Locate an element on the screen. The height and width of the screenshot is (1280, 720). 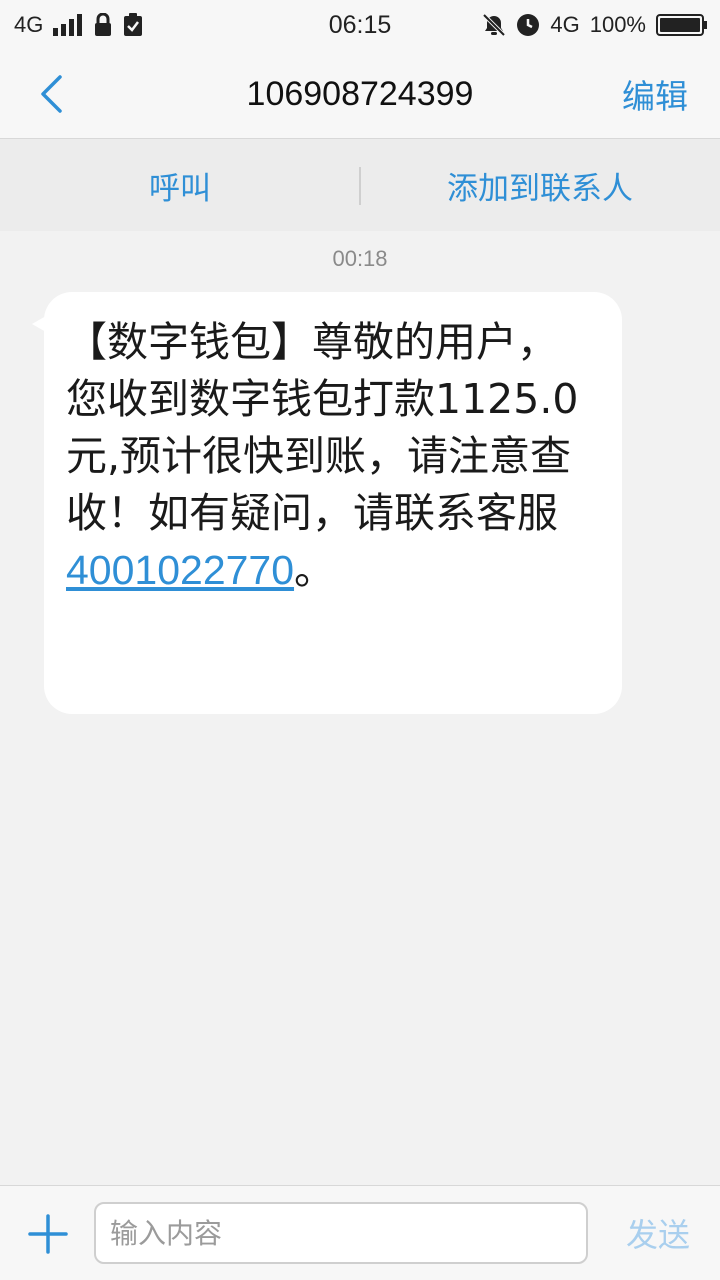
send-button: 发送 is located at coordinates (658, 1233).